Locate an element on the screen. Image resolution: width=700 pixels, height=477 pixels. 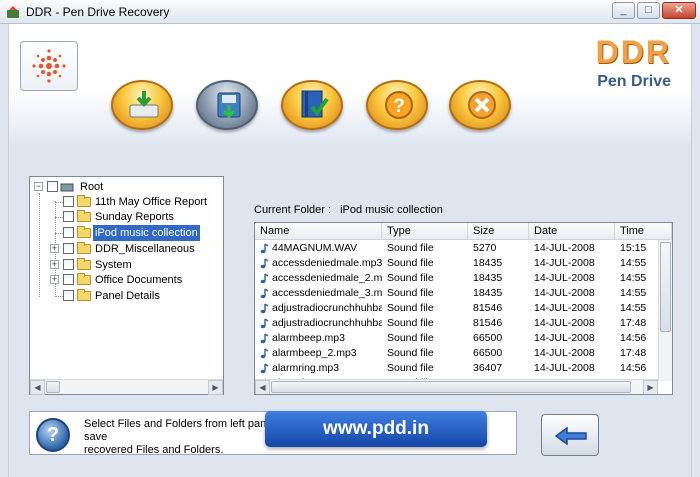
collapse-icon: − is located at coordinates (38, 186).